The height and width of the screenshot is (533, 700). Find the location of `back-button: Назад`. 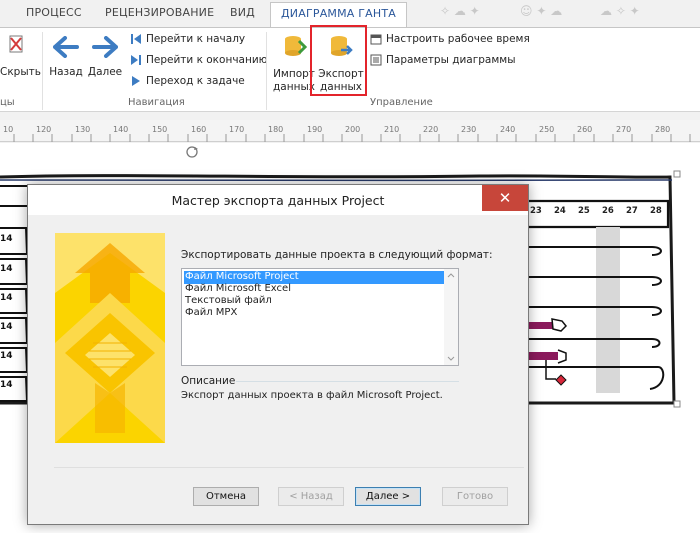

back-button: Назад is located at coordinates (66, 72).